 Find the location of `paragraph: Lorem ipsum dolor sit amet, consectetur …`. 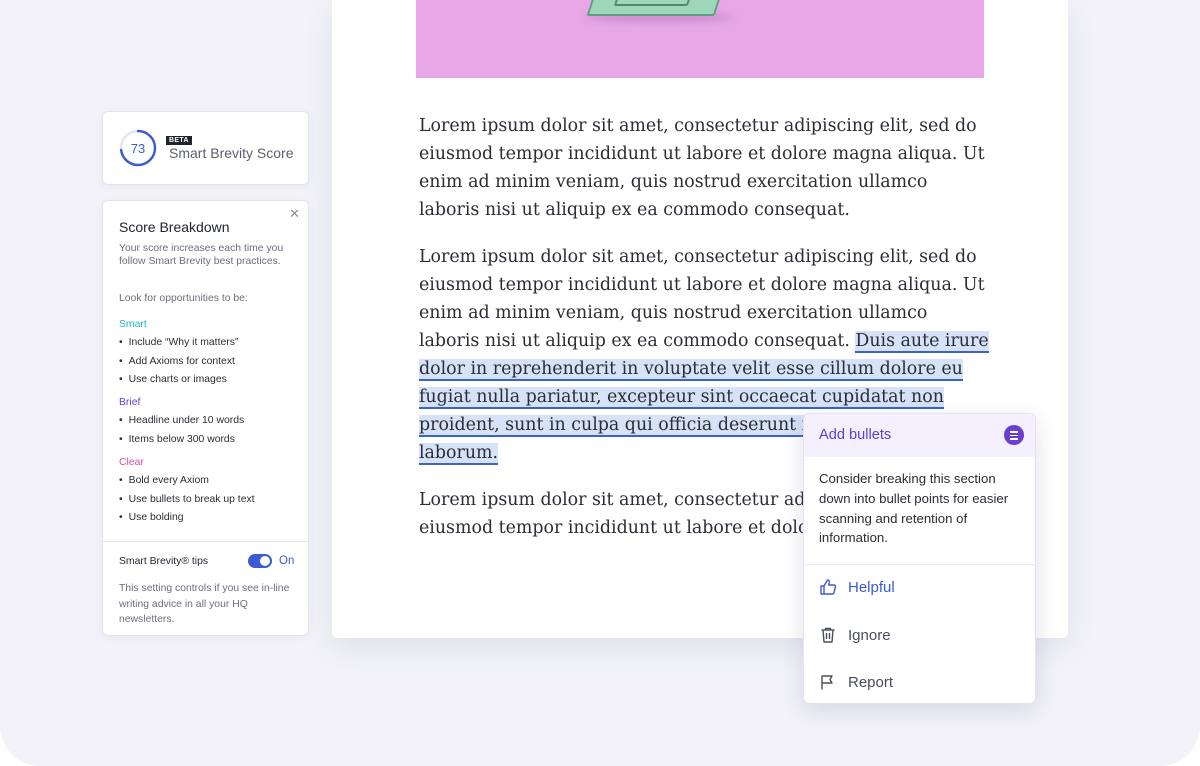

paragraph: Lorem ipsum dolor sit amet, consectetur … is located at coordinates (704, 168).